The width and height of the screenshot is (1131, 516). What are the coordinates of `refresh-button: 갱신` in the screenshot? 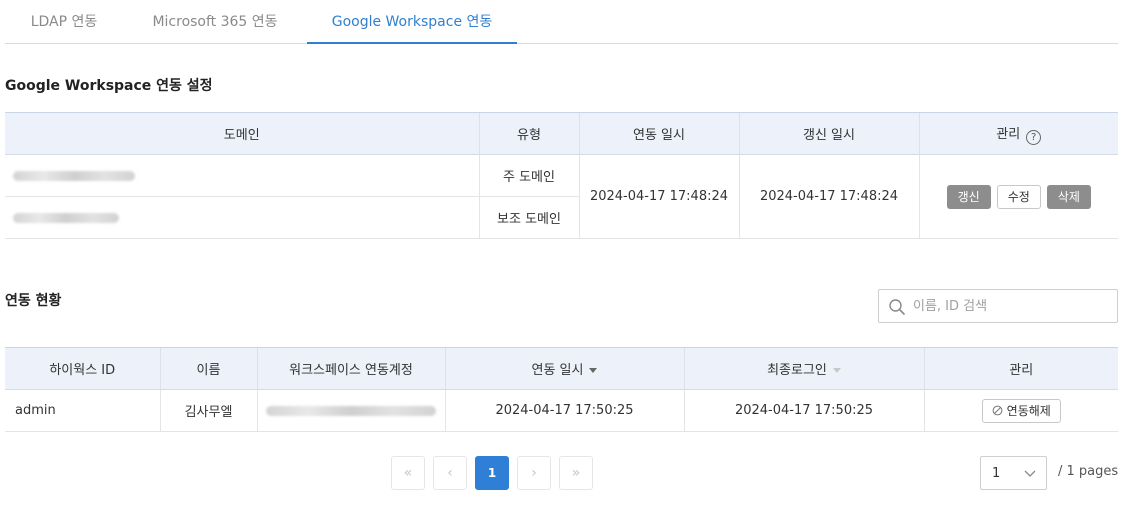 It's located at (968, 196).